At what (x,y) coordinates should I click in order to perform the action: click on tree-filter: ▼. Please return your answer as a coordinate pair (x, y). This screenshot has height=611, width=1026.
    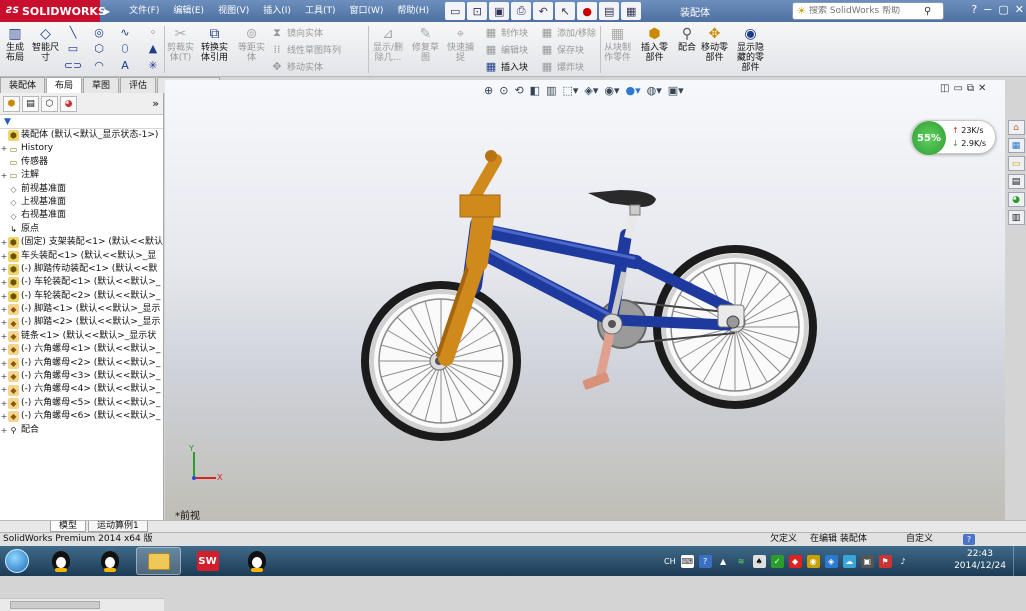
    Looking at the image, I should click on (81, 122).